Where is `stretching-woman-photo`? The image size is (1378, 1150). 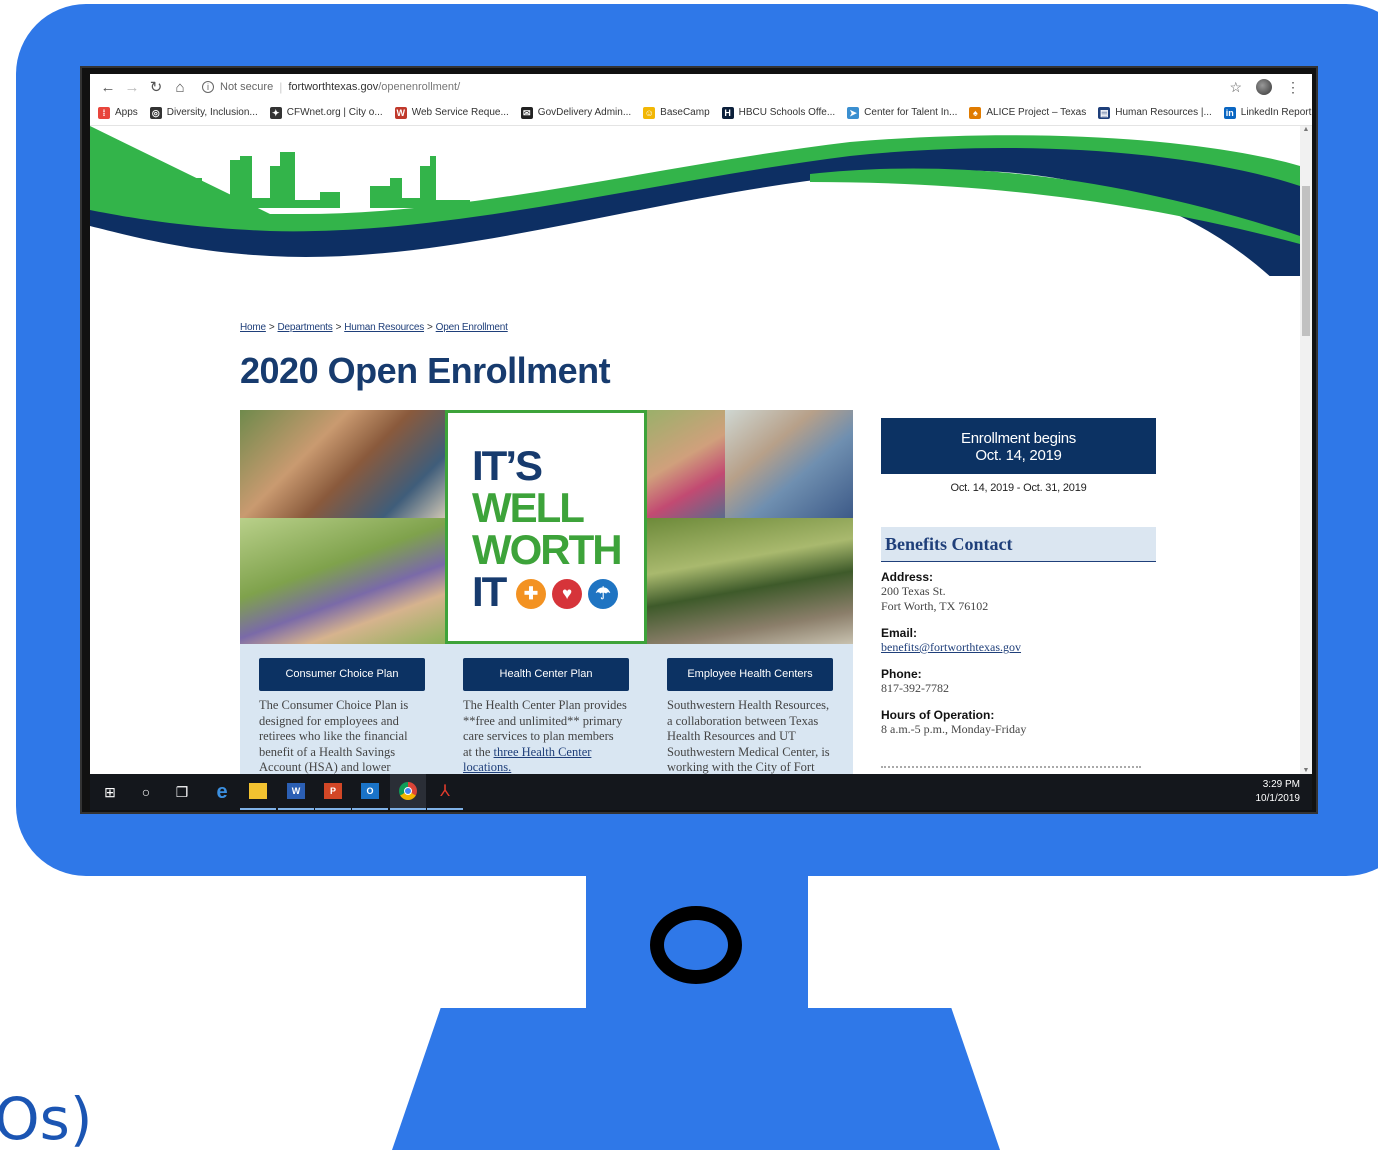 stretching-woman-photo is located at coordinates (342, 581).